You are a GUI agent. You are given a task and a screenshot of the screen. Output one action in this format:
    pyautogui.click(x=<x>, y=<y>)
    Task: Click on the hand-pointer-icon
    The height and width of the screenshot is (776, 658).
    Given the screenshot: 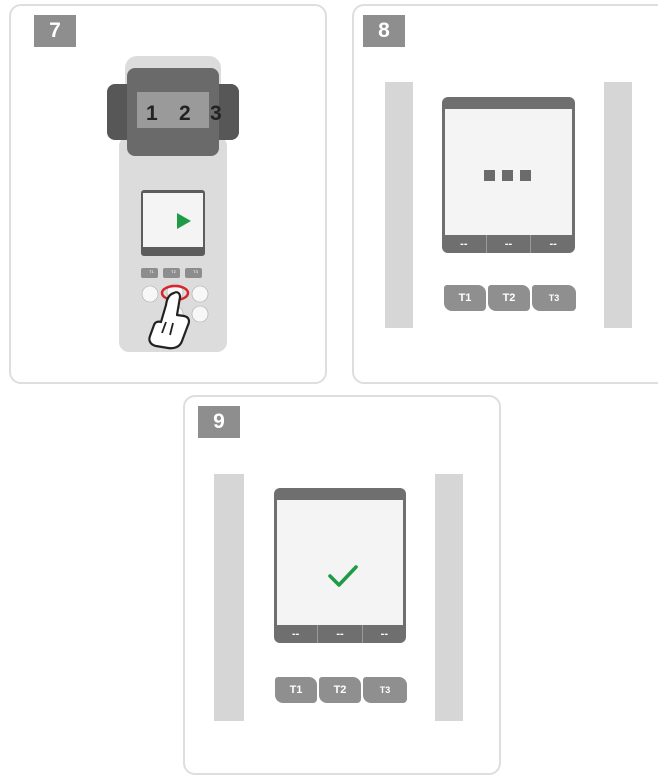 What is the action you would take?
    pyautogui.click(x=169, y=320)
    